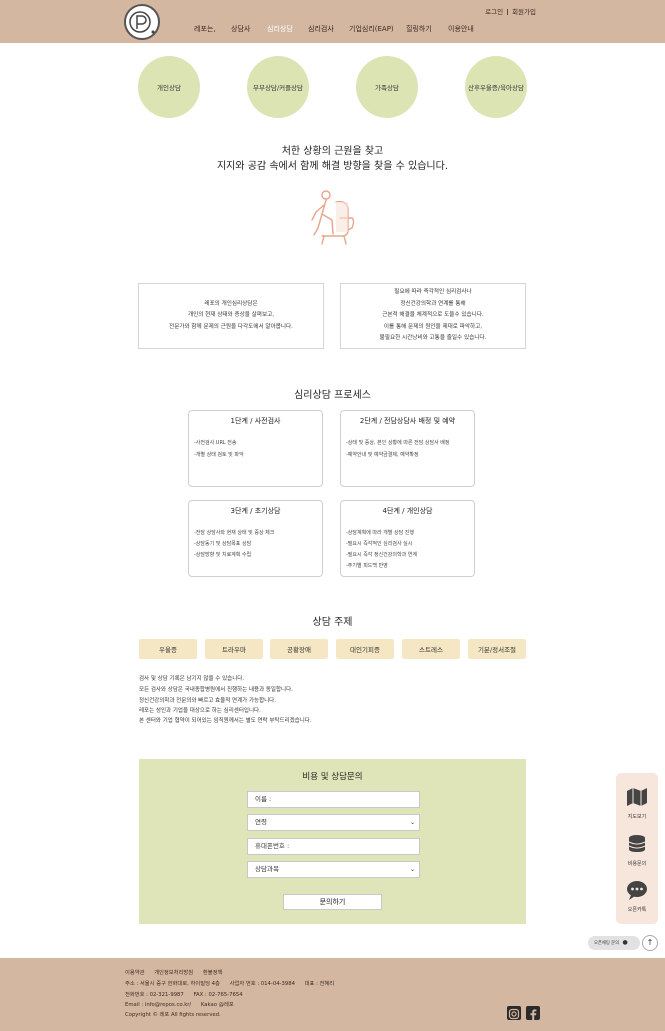 This screenshot has height=1031, width=665. I want to click on footer-links: 이용약관 개인정보처리방침 환불정책, so click(177, 972).